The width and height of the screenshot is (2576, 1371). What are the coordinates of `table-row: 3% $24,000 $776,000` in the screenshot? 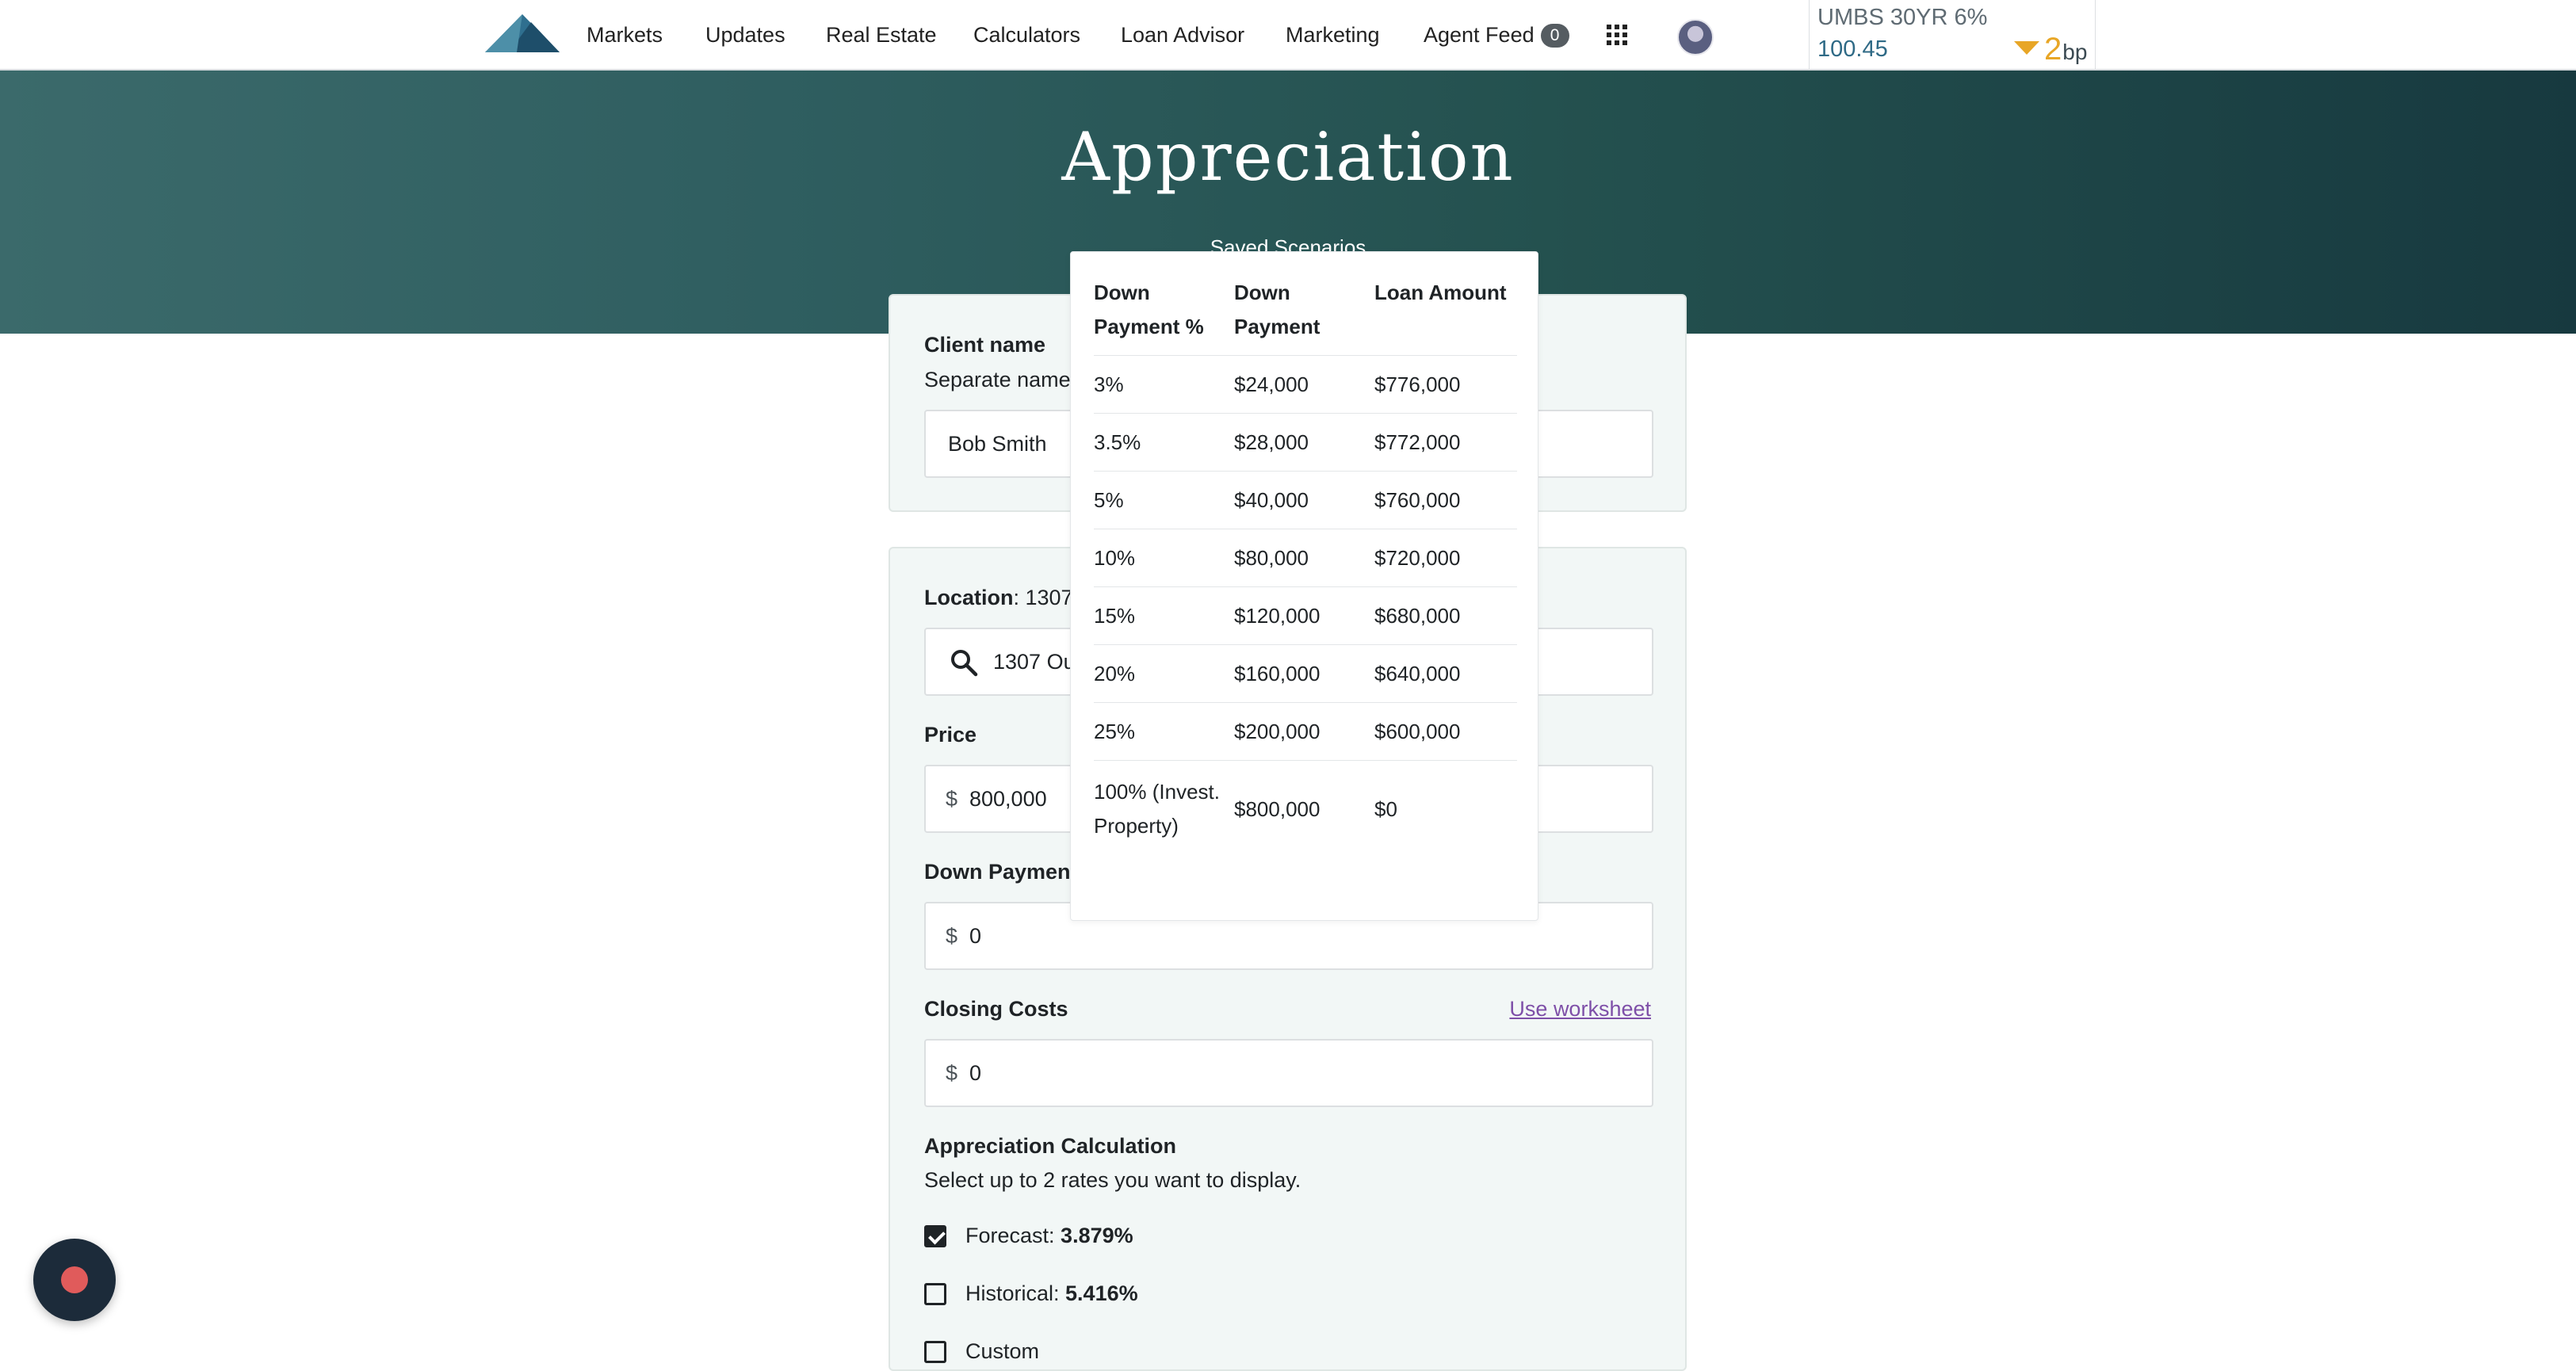 It's located at (1305, 384).